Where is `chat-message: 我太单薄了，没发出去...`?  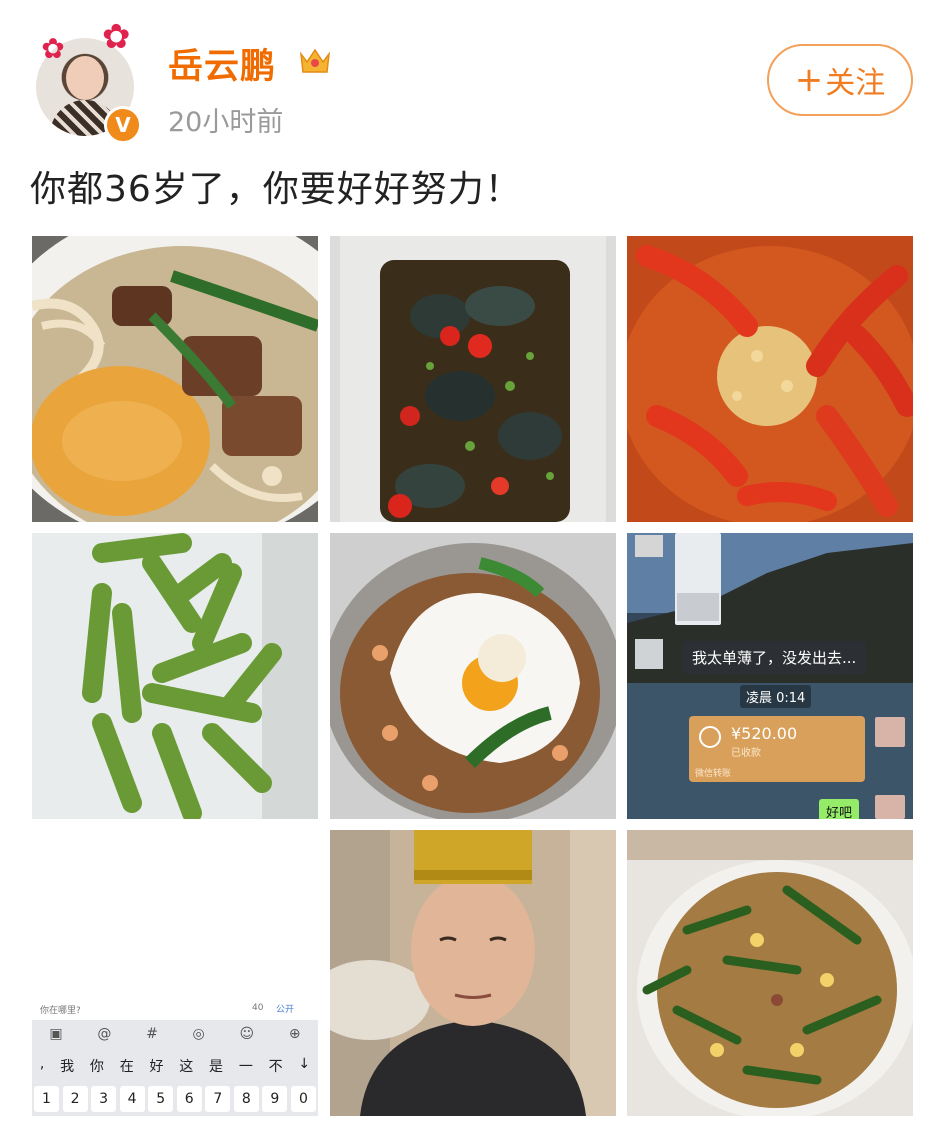
chat-message: 我太单薄了，没发出去... is located at coordinates (774, 657).